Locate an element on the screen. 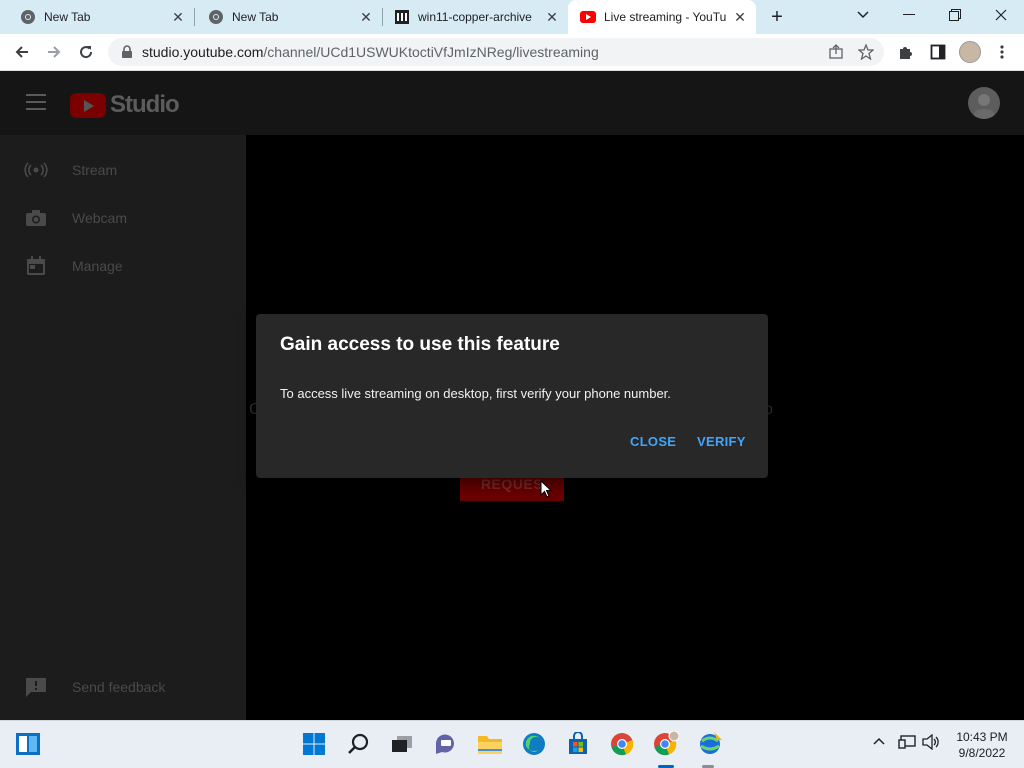  tab-title: win11-copper-archive is located at coordinates (475, 17).